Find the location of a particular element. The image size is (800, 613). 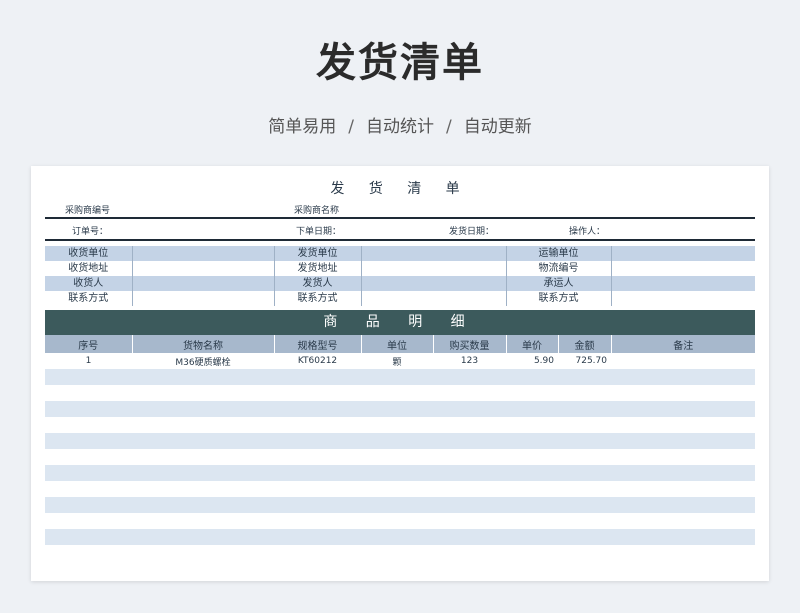

cell-unit-price: 5.90 is located at coordinates (532, 361).